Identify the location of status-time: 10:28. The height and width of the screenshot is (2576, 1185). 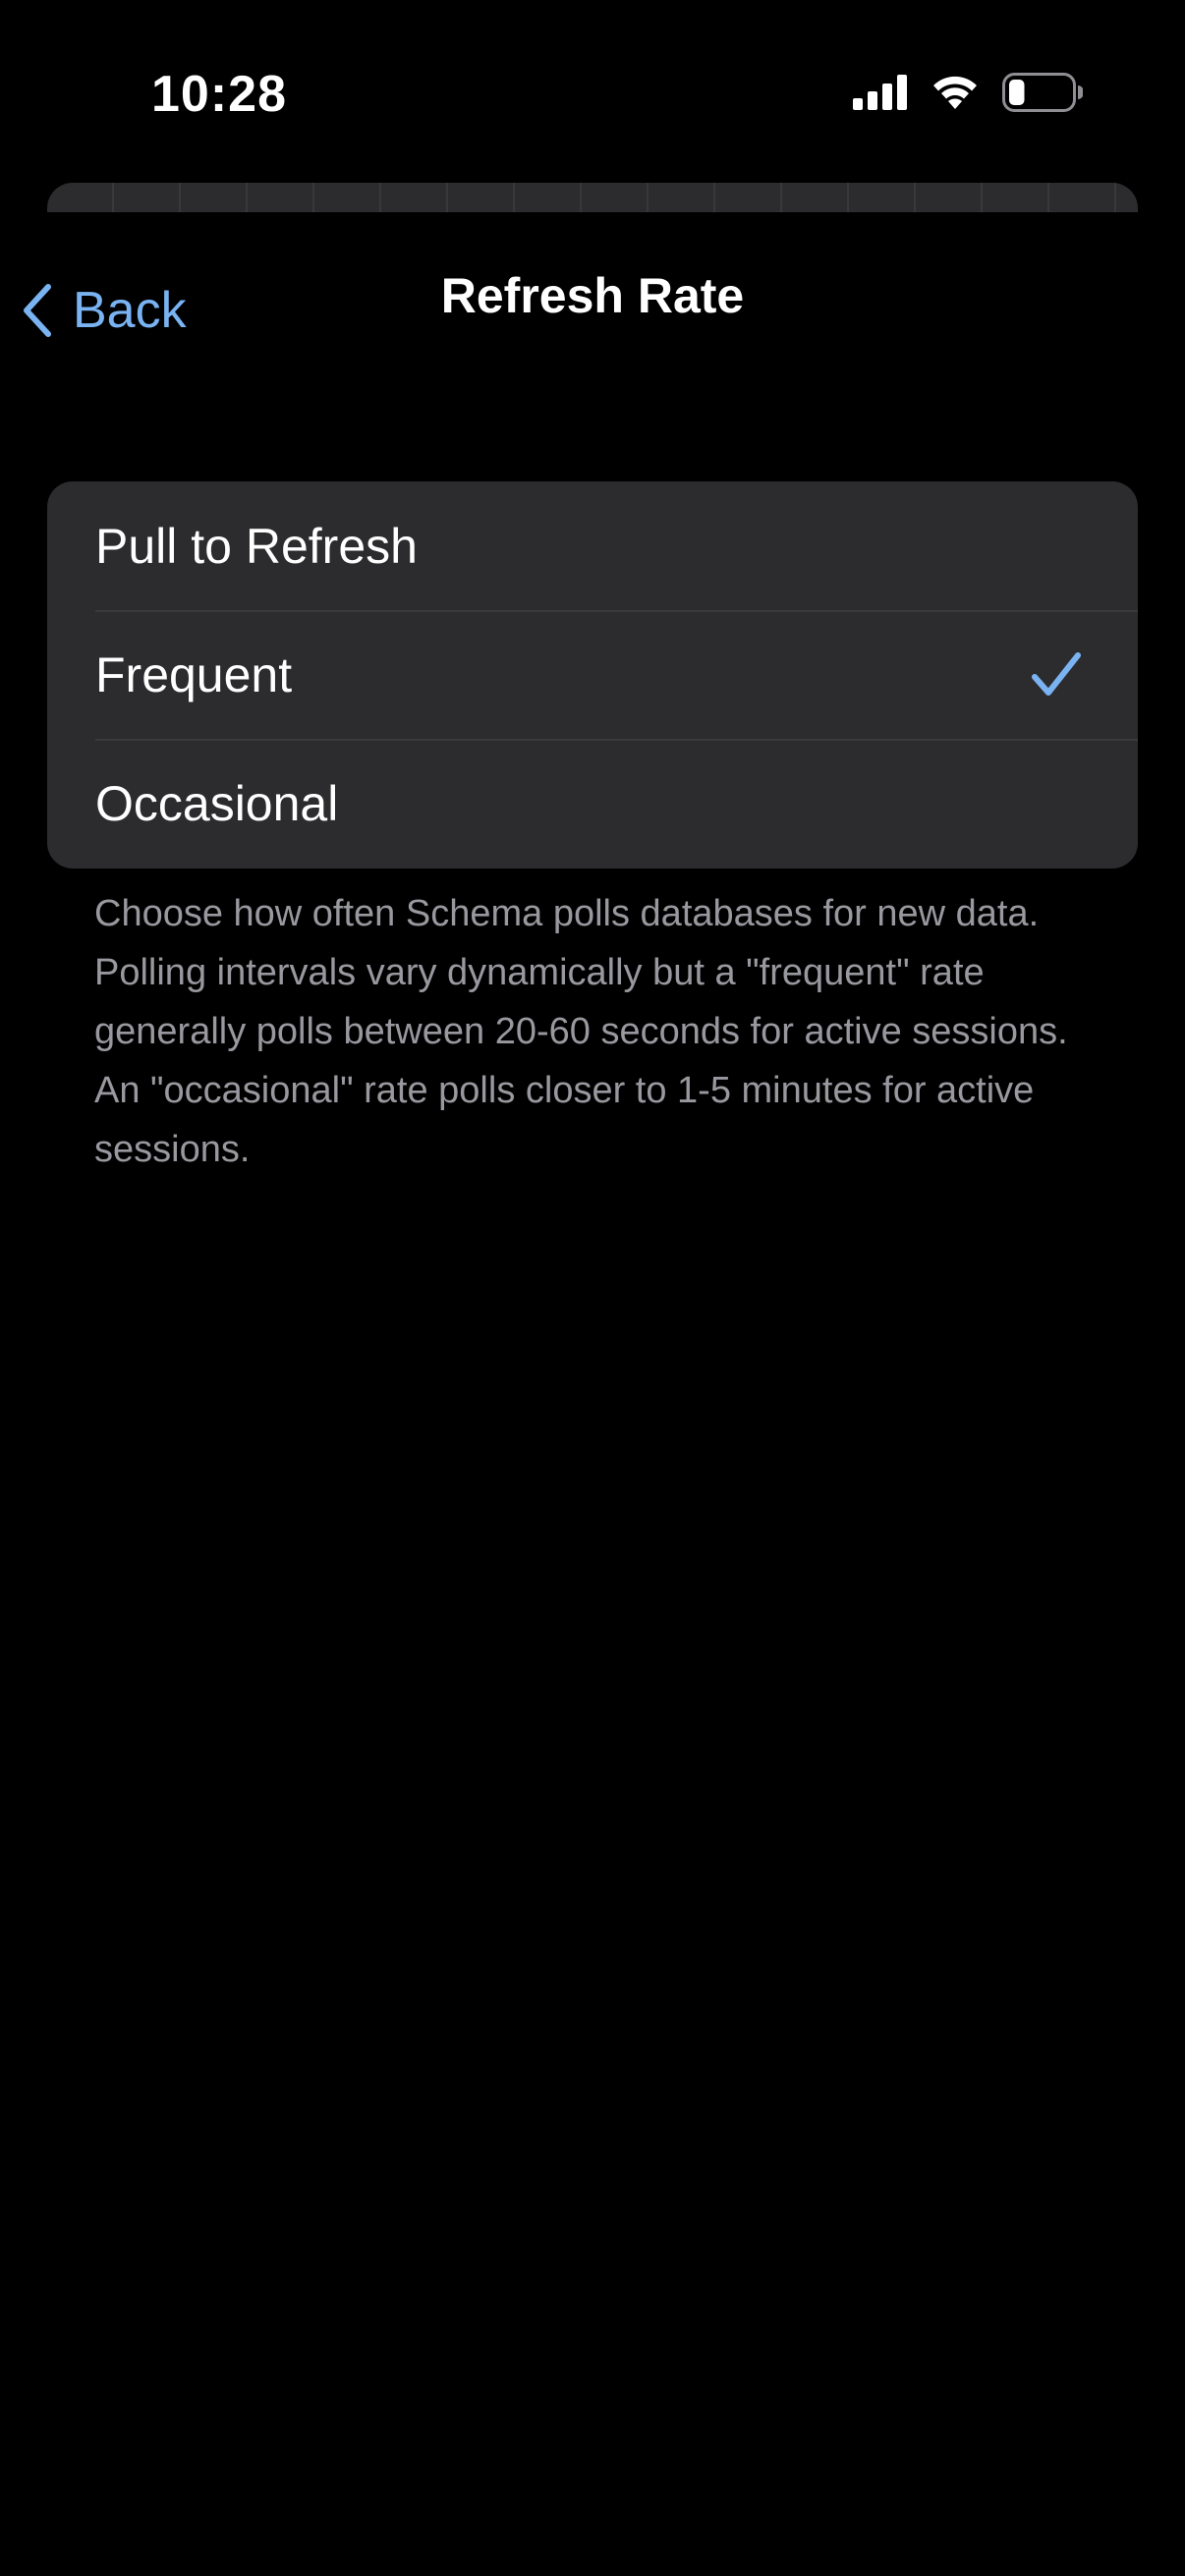
(219, 94).